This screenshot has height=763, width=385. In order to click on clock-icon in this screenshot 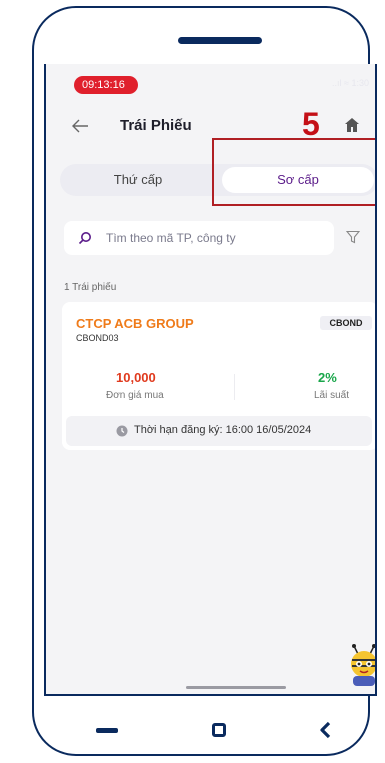, I will do `click(122, 431)`.